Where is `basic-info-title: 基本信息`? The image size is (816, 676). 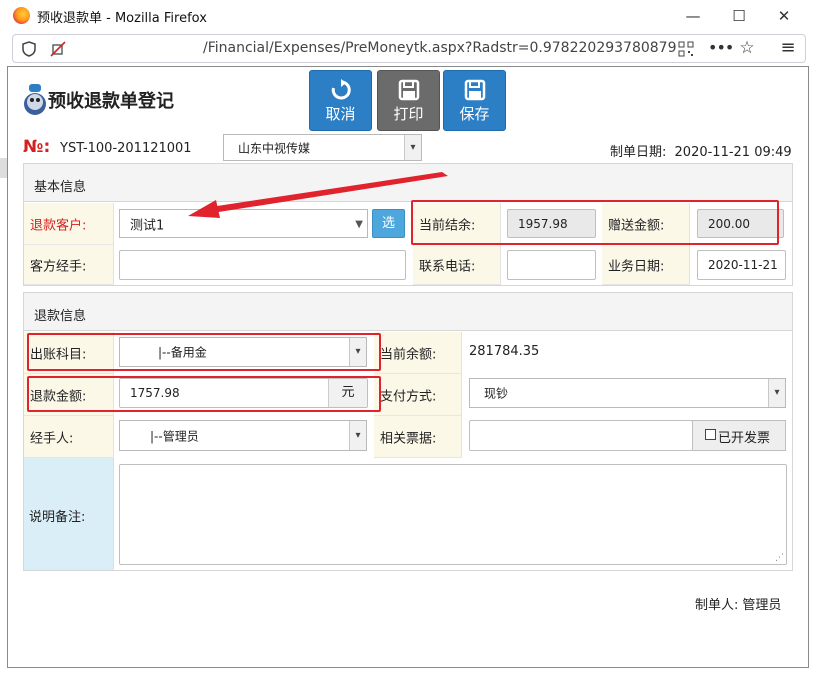 basic-info-title: 基本信息 is located at coordinates (60, 187).